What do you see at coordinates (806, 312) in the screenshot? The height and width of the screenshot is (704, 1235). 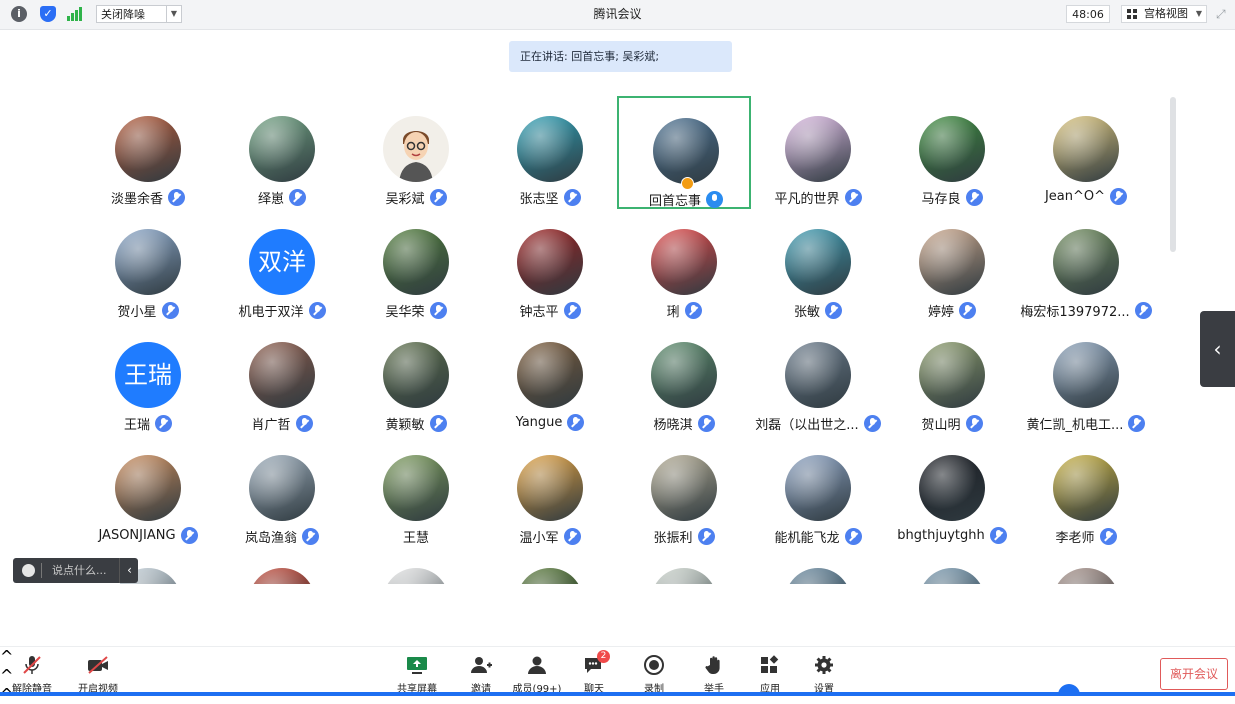 I see `participant-name: 张敏` at bounding box center [806, 312].